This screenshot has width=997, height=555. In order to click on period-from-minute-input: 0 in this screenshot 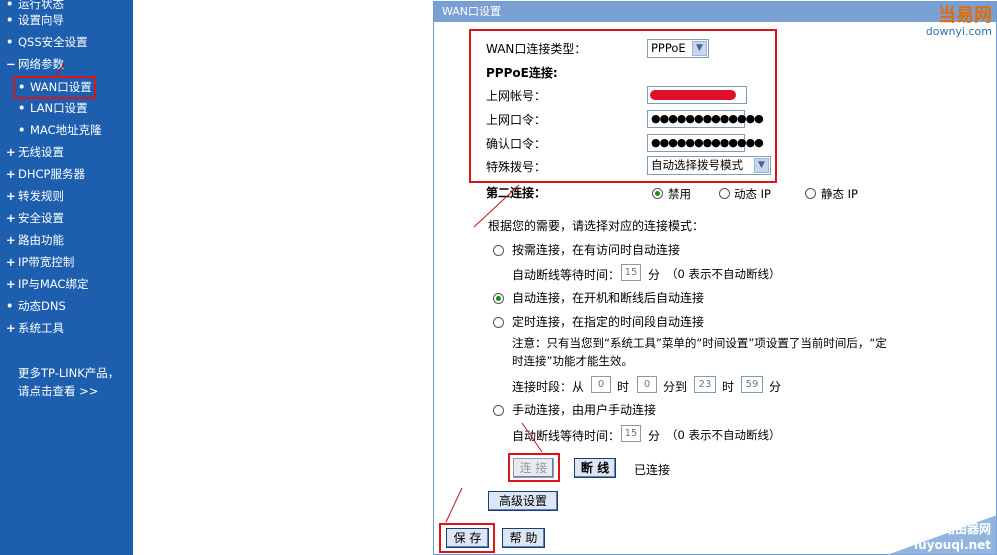, I will do `click(647, 384)`.